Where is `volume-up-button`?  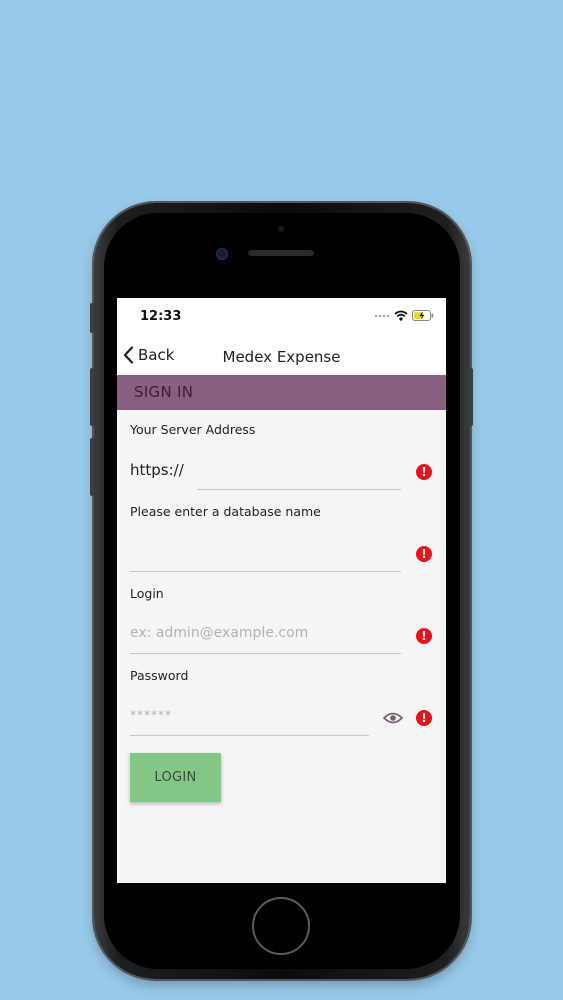
volume-up-button is located at coordinates (92, 397).